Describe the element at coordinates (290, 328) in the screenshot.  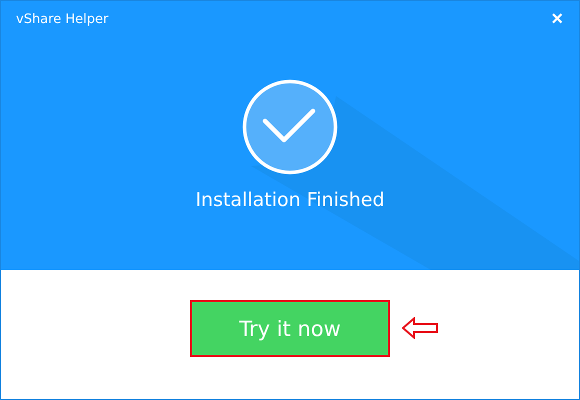
I see `try-now-button: Try it now` at that location.